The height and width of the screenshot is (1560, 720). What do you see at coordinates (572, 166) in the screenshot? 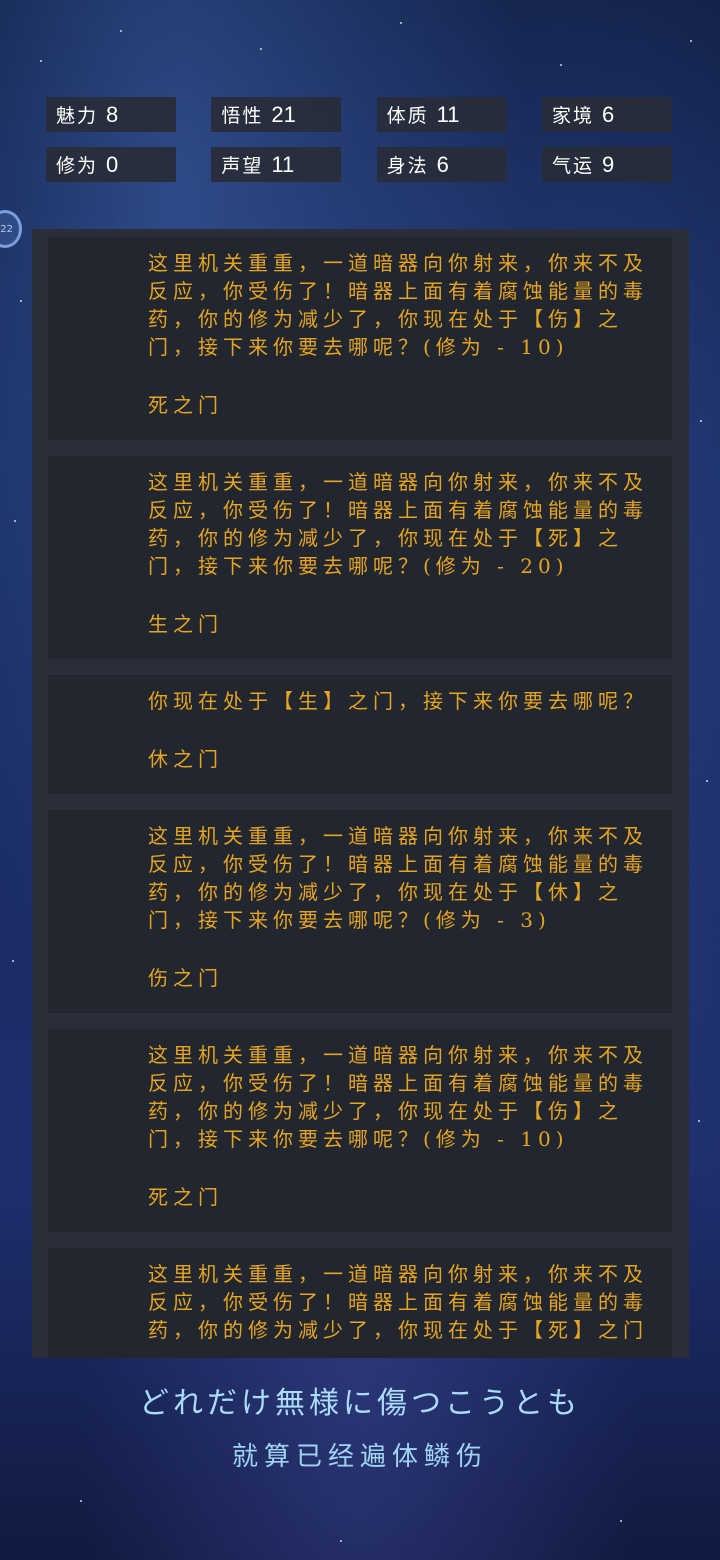
I see `stat-label: 气运` at bounding box center [572, 166].